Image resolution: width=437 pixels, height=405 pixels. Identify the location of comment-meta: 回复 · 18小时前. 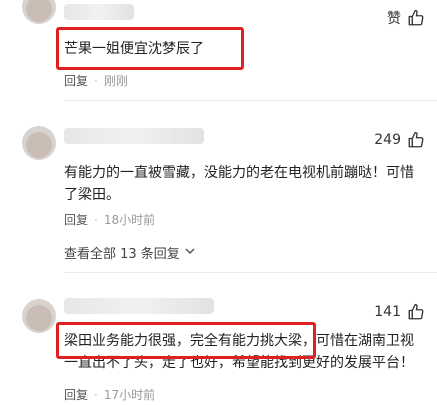
(109, 219).